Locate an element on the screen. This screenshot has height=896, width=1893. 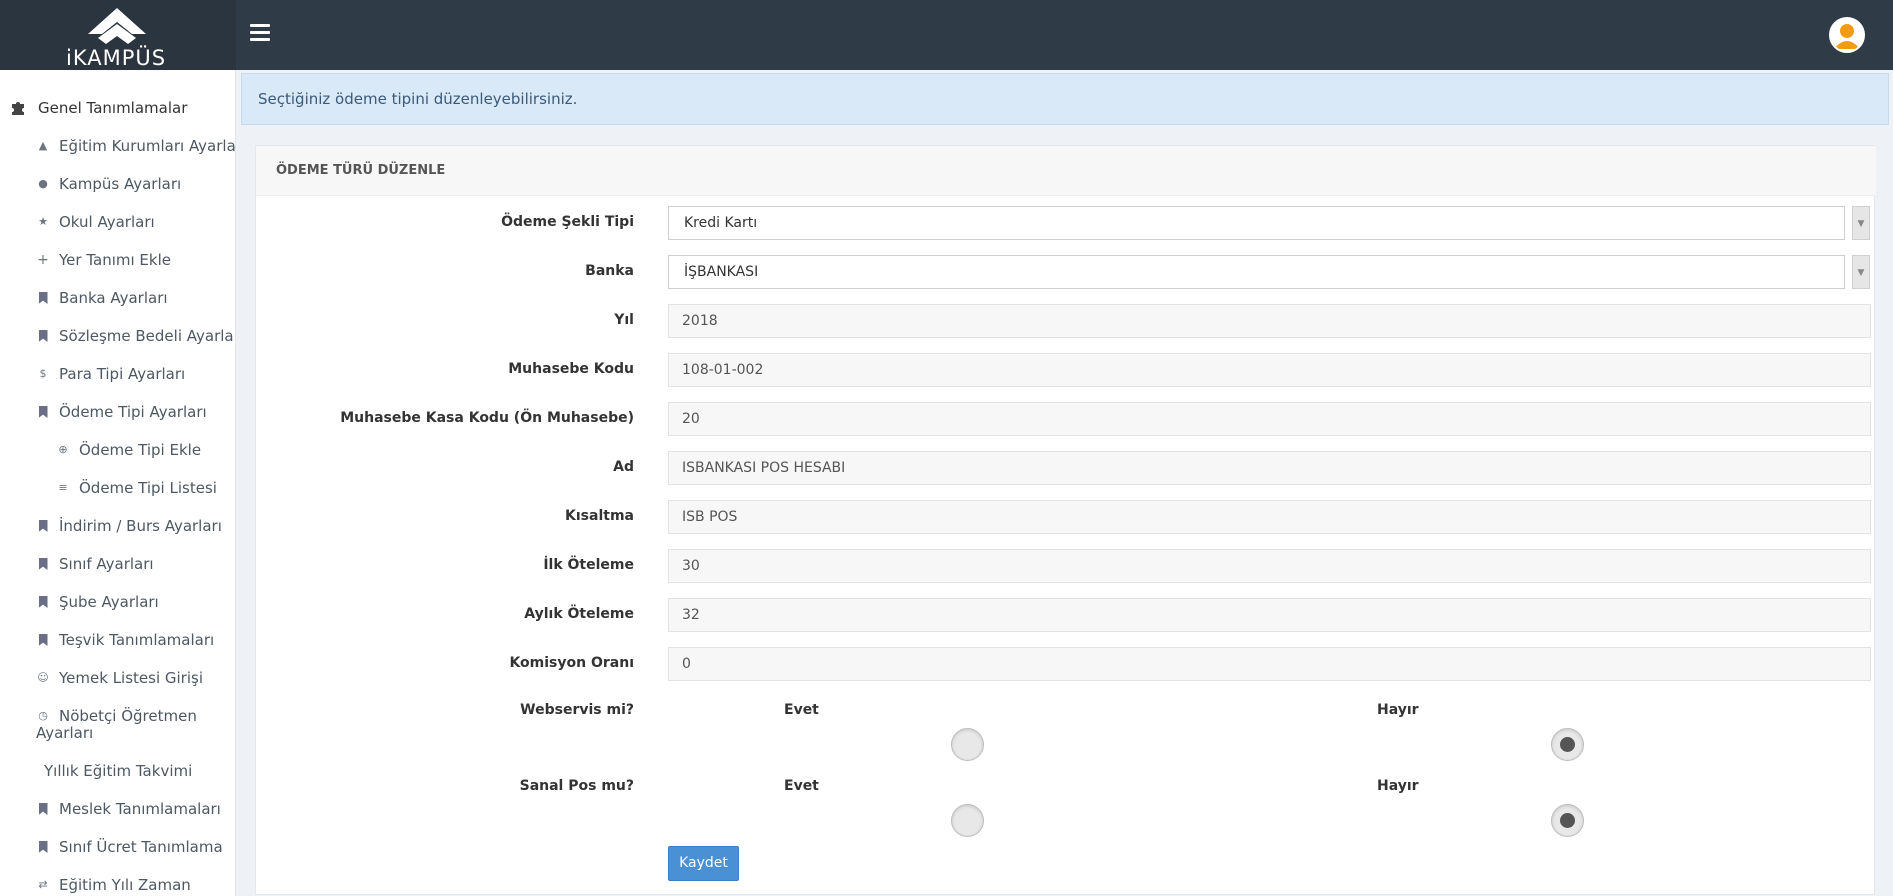
radio-label-evet: Evet is located at coordinates (801, 710).